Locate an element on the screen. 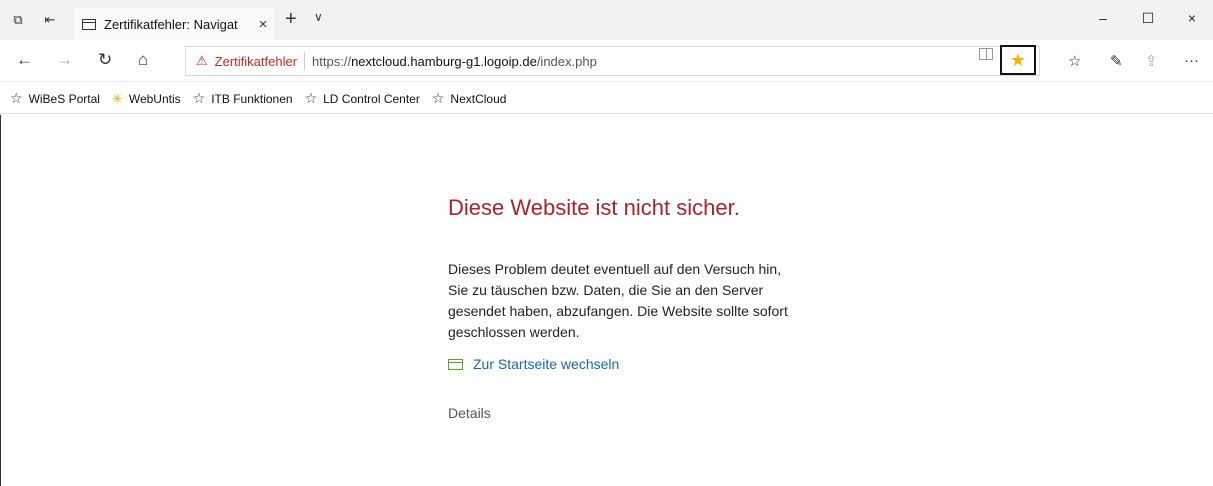 The height and width of the screenshot is (486, 1213). share-icon: ⇪ is located at coordinates (1151, 61).